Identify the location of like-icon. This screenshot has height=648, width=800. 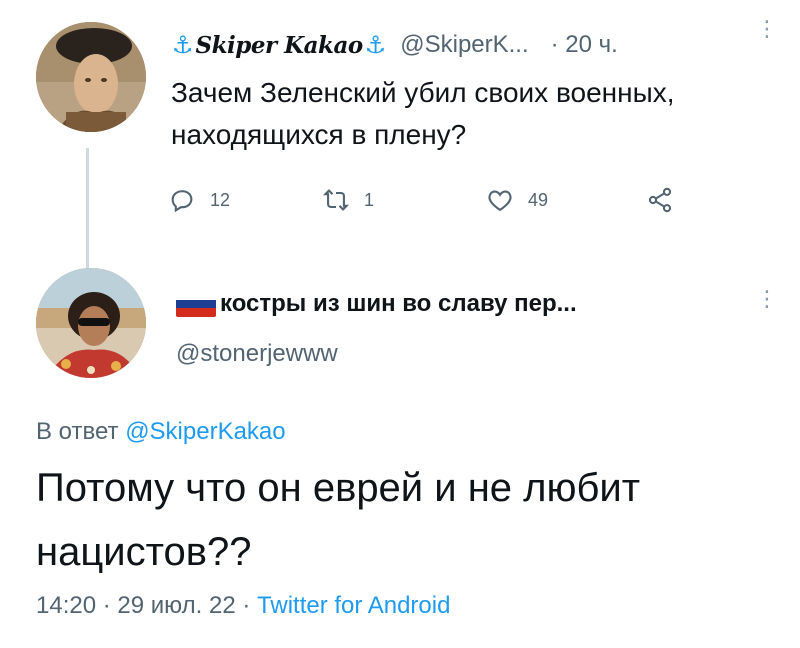
(500, 201).